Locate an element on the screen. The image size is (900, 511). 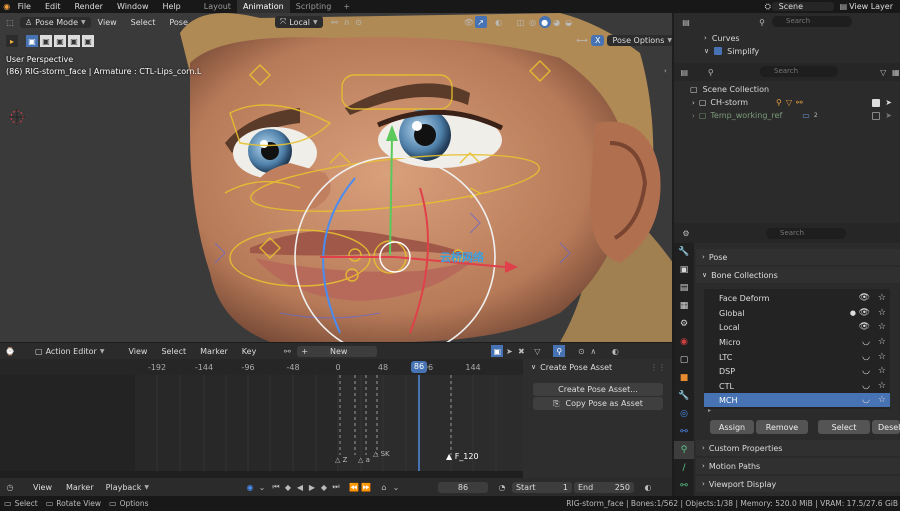
timeline-overlay-icon: ◐ is located at coordinates (648, 487).